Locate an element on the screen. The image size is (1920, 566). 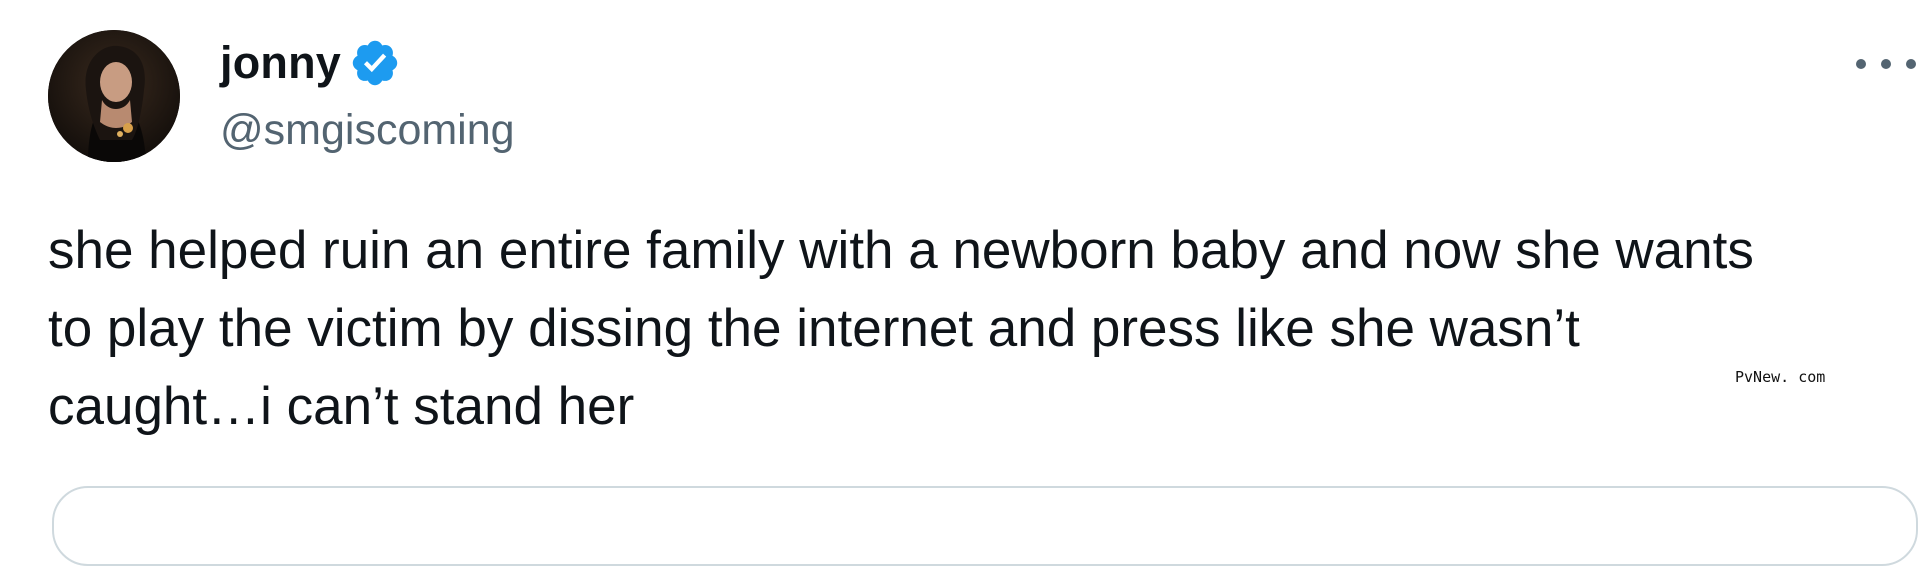
tweet-text-line: caught…i can’t stand her is located at coordinates (341, 406).